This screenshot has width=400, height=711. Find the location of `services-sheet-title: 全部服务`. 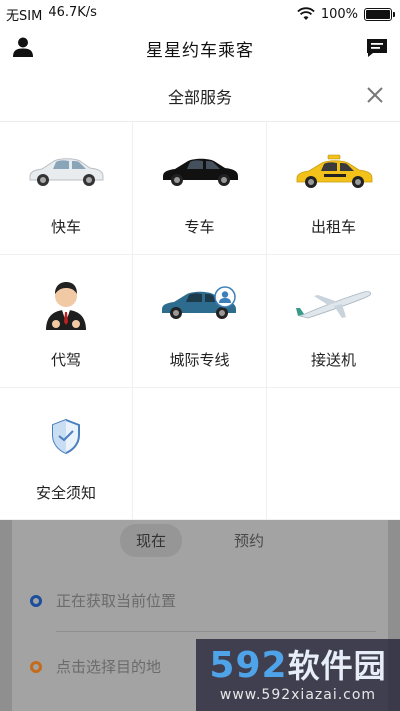

services-sheet-title: 全部服务 is located at coordinates (199, 97).